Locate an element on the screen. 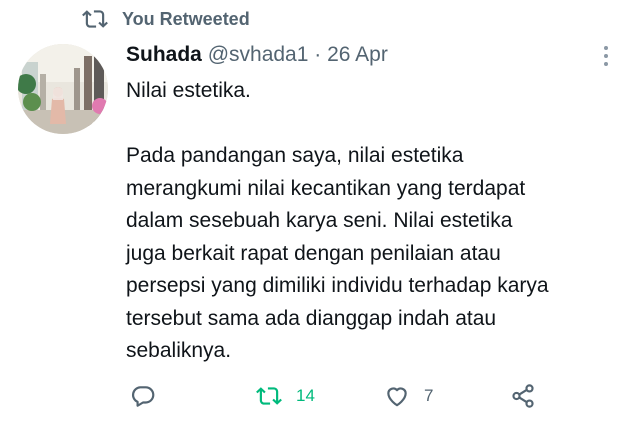  tweet-line: Pada pandangan saya, nilai estetika is located at coordinates (295, 155).